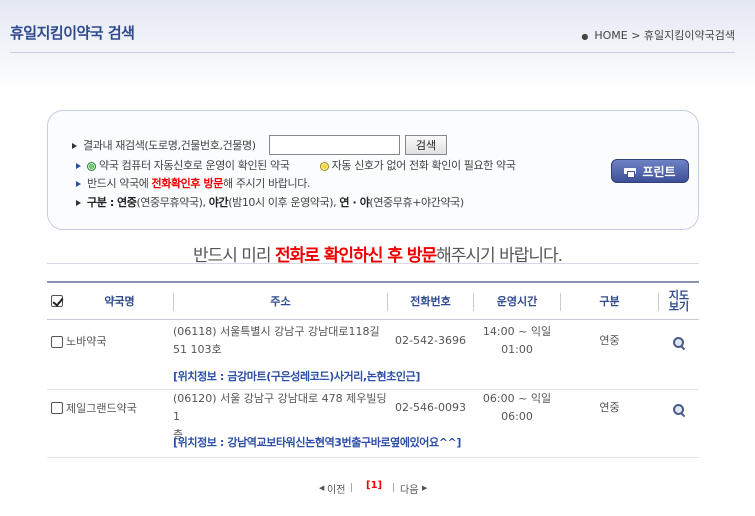 The image size is (755, 516). I want to click on header-hours: 운영시간, so click(517, 301).